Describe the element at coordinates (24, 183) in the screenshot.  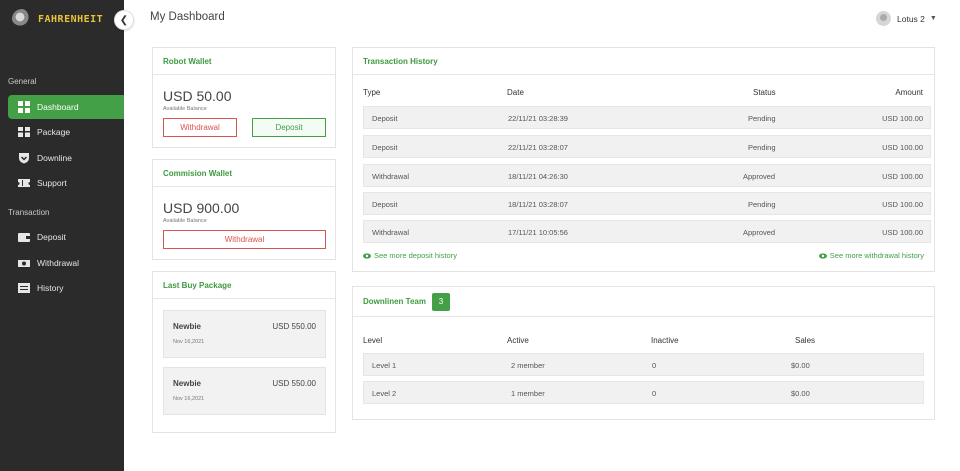
I see `ticket-icon` at that location.